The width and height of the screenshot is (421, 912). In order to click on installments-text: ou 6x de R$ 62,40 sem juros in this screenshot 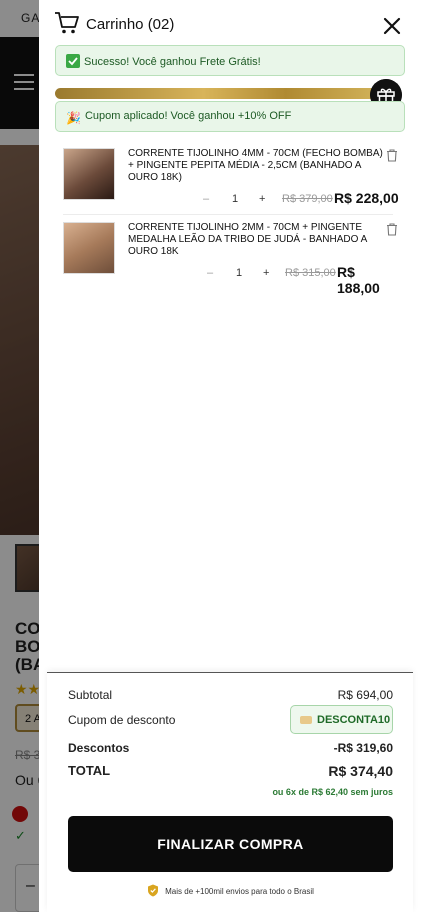, I will do `click(332, 792)`.